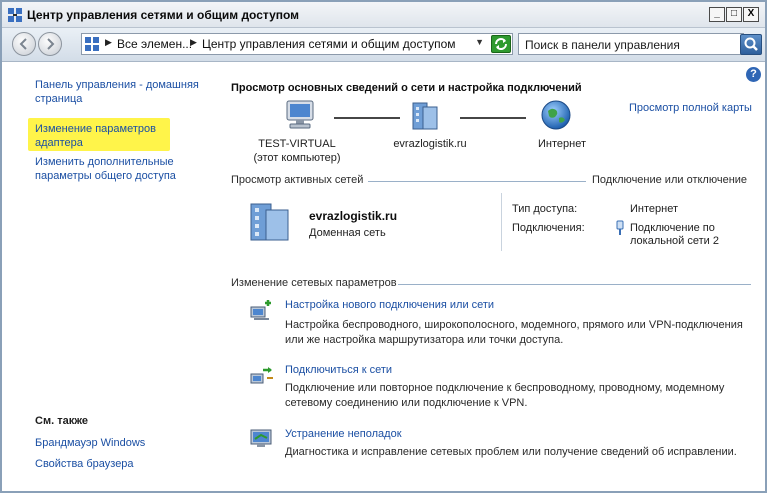 The width and height of the screenshot is (767, 493). What do you see at coordinates (669, 180) in the screenshot?
I see `connect-disconnect-link: Подключение или отключение` at bounding box center [669, 180].